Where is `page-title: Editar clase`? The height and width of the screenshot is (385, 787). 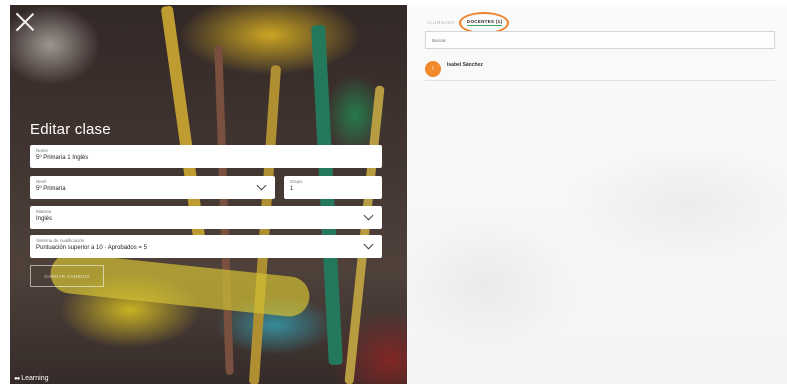 page-title: Editar clase is located at coordinates (70, 129).